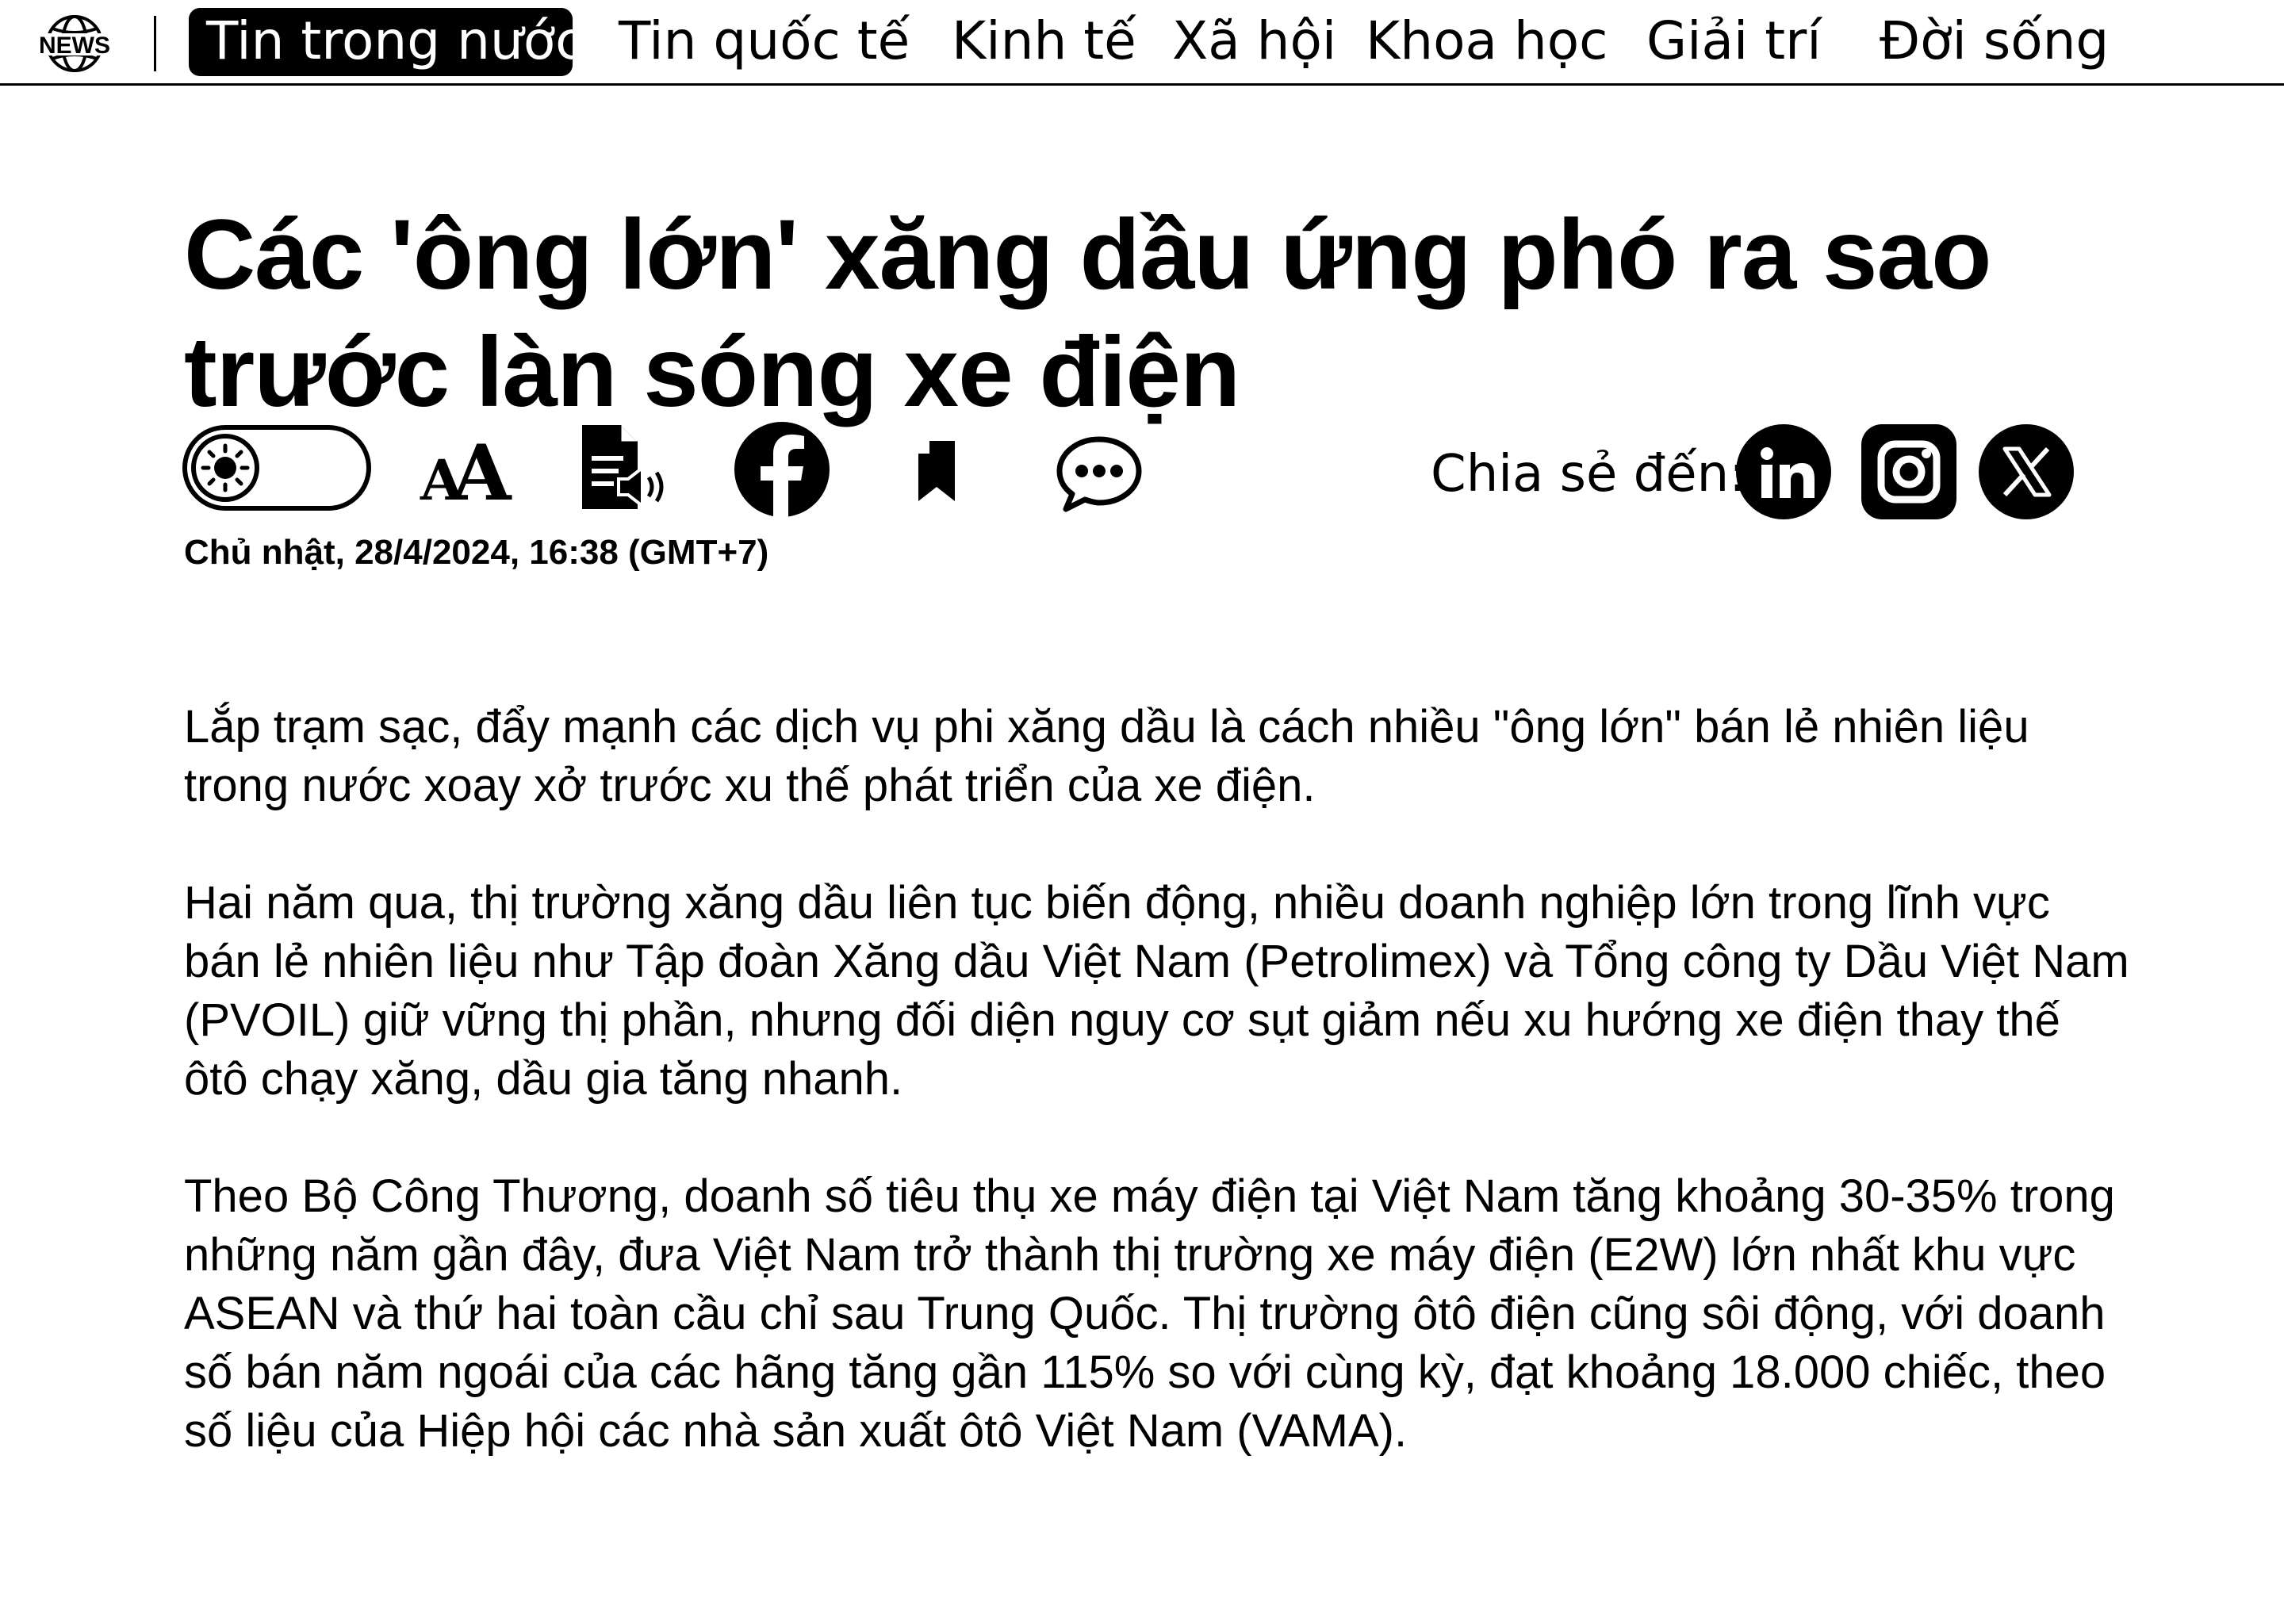 Image resolution: width=2284 pixels, height=1624 pixels. Describe the element at coordinates (782, 469) in the screenshot. I see `facebook-icon` at that location.